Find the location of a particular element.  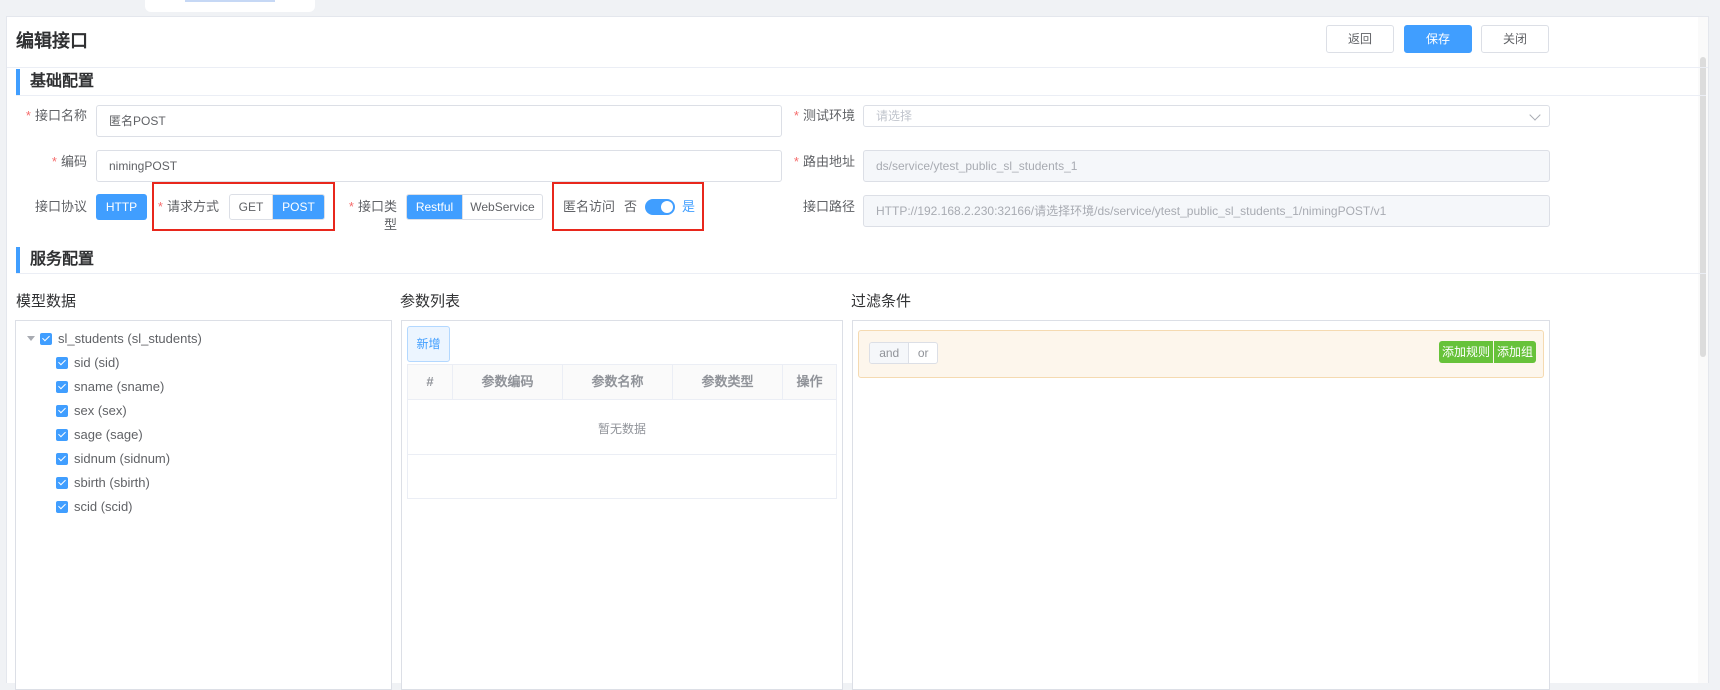

header-divider is located at coordinates (857, 67).